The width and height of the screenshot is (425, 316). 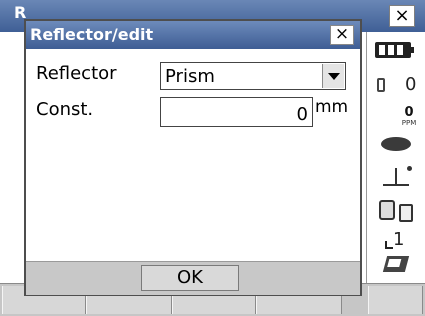 What do you see at coordinates (398, 86) in the screenshot?
I see `prism-constant-indicator: 0` at bounding box center [398, 86].